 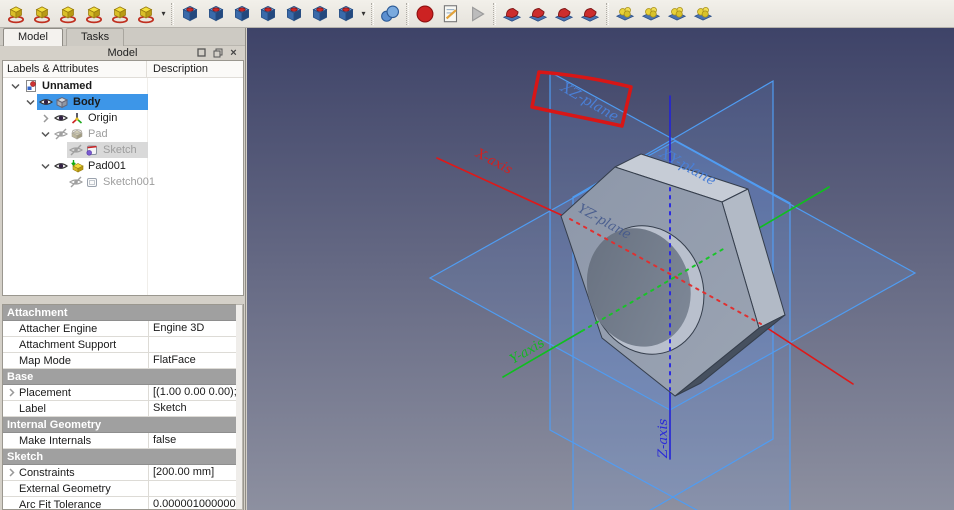 What do you see at coordinates (663, 438) in the screenshot?
I see `z-axis-label: Z-axis` at bounding box center [663, 438].